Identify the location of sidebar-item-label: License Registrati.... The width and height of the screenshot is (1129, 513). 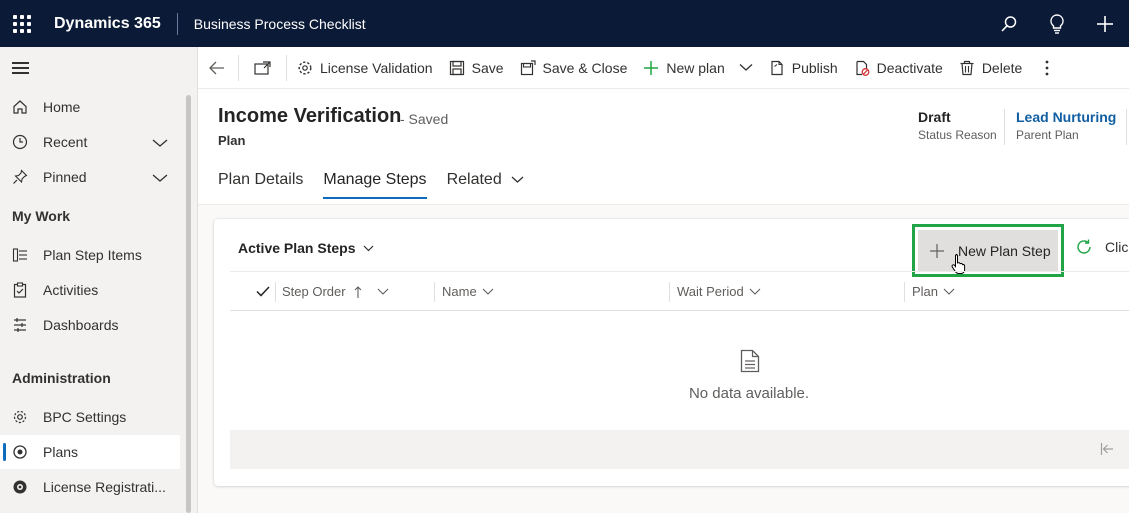
(104, 487).